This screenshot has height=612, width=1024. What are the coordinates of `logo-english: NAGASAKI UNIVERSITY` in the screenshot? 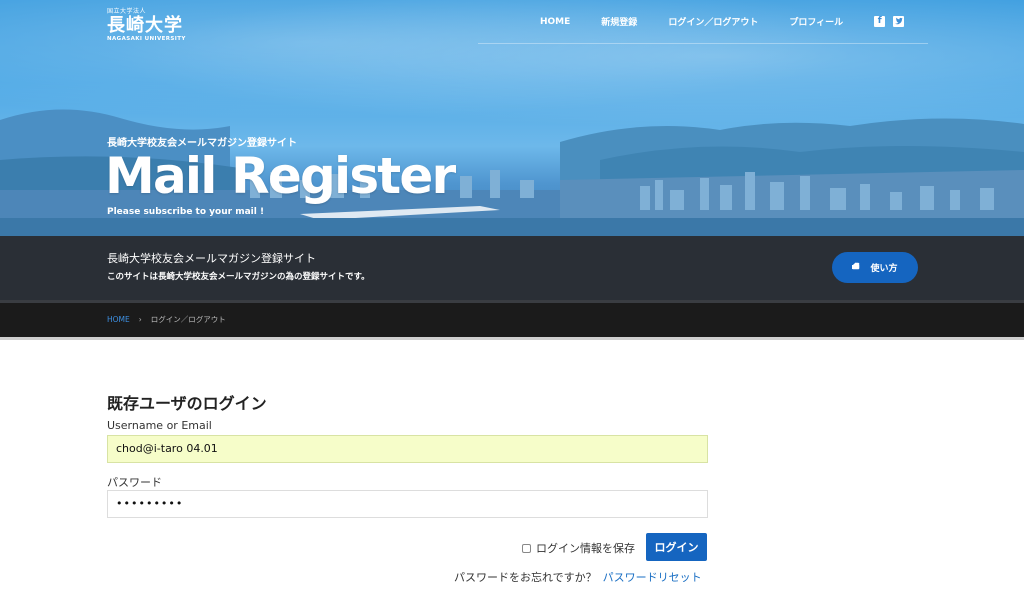 It's located at (146, 39).